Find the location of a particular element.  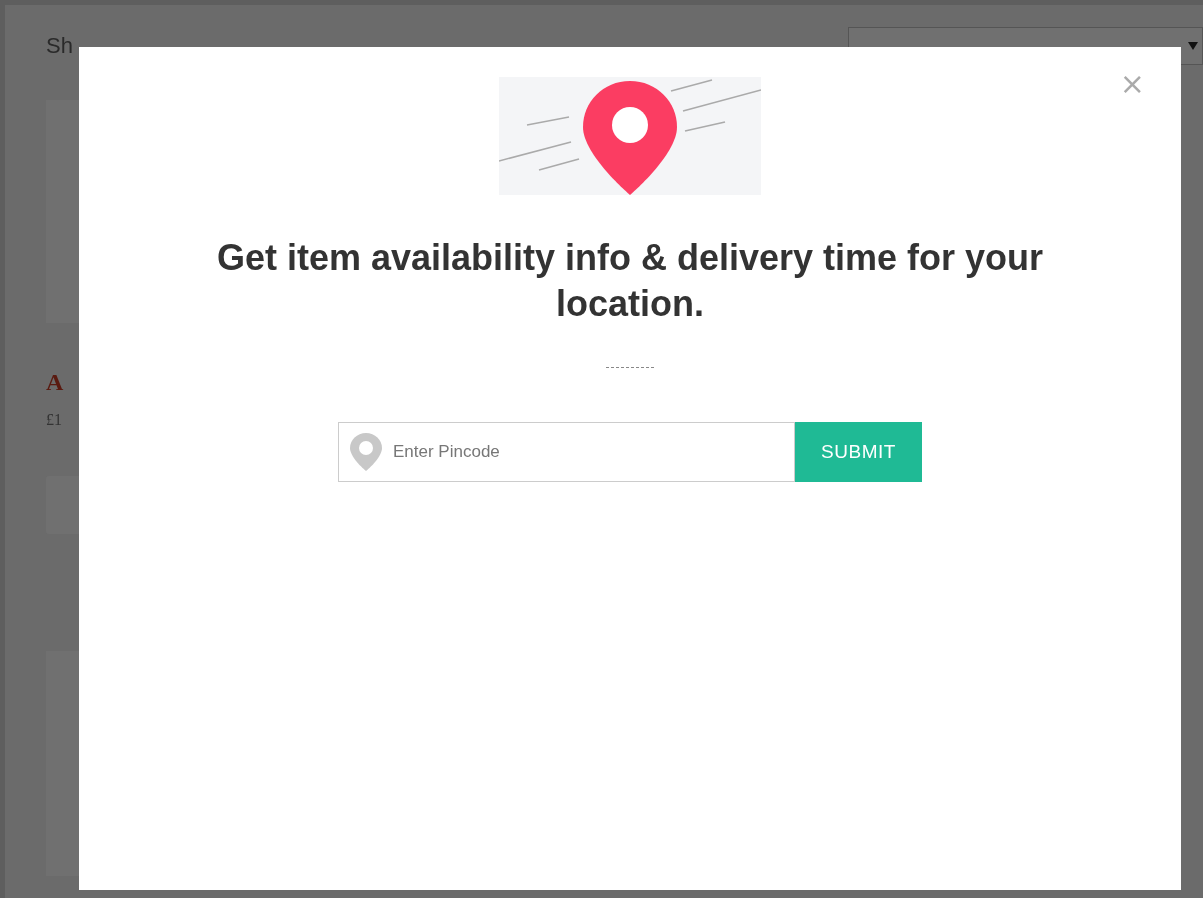

pincode-field: Enter Pincode is located at coordinates (566, 452).